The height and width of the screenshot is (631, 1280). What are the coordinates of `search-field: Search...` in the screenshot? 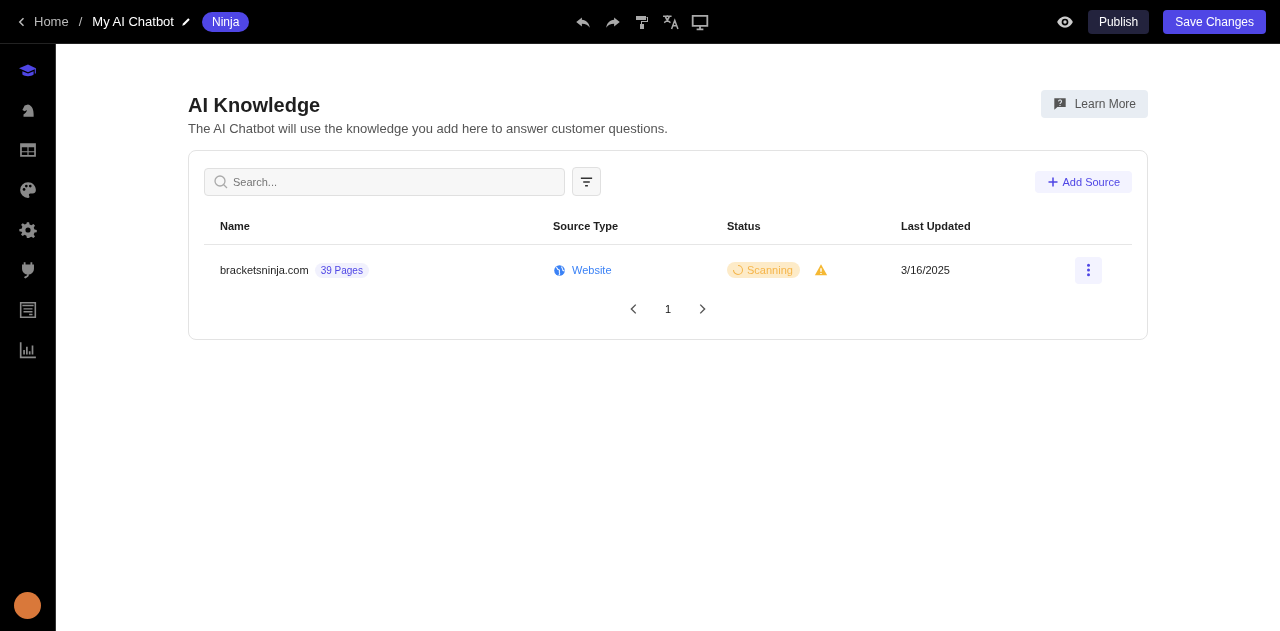 It's located at (384, 181).